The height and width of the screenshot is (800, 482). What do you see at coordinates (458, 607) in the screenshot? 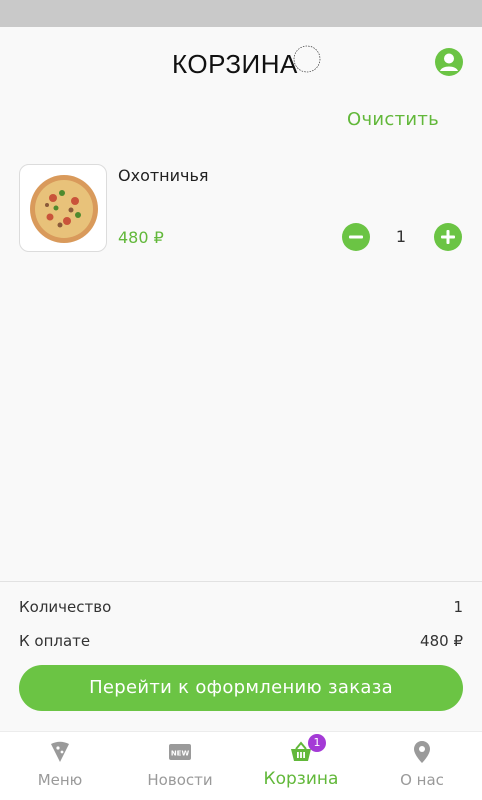
I see `summary-quantity-value: 1` at bounding box center [458, 607].